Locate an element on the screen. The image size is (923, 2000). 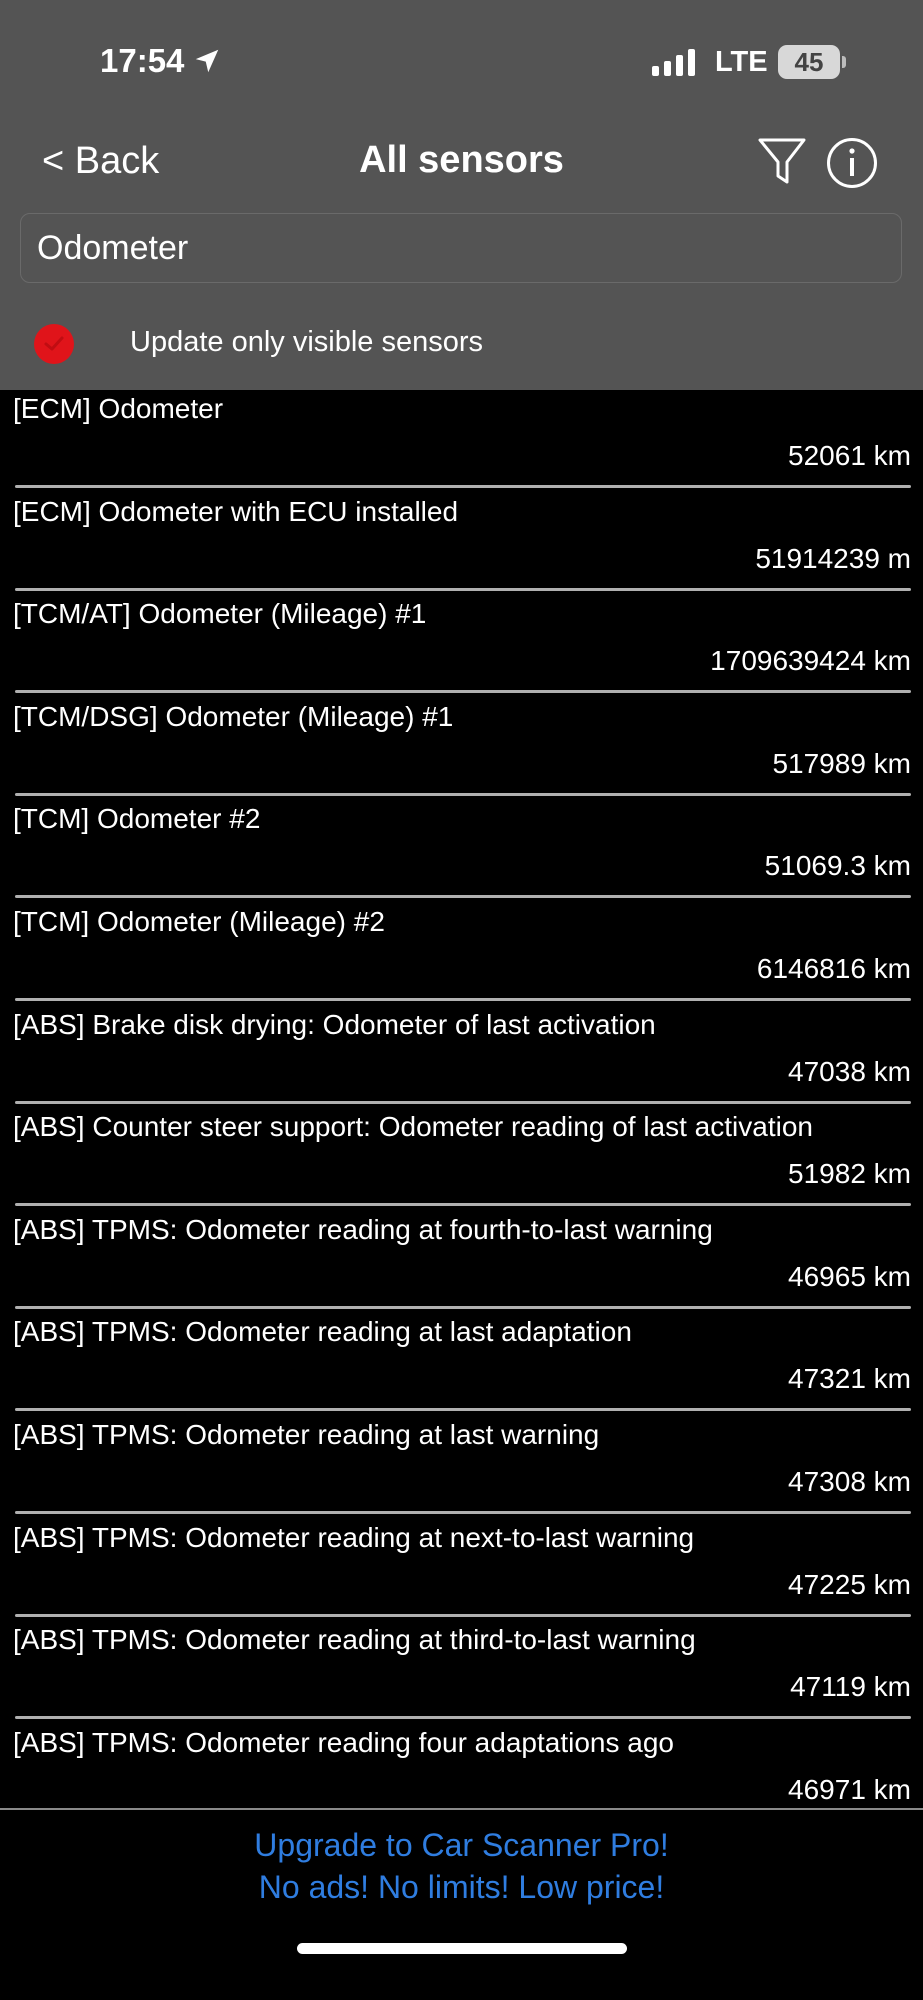
network-type: LTE is located at coordinates (741, 62).